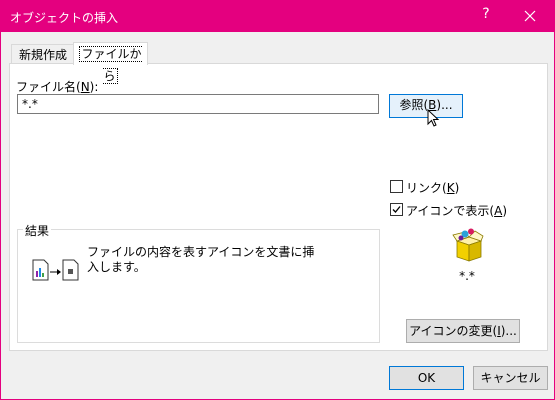 The image size is (555, 400). Describe the element at coordinates (43, 54) in the screenshot. I see `tab-new: 新規作成` at that location.